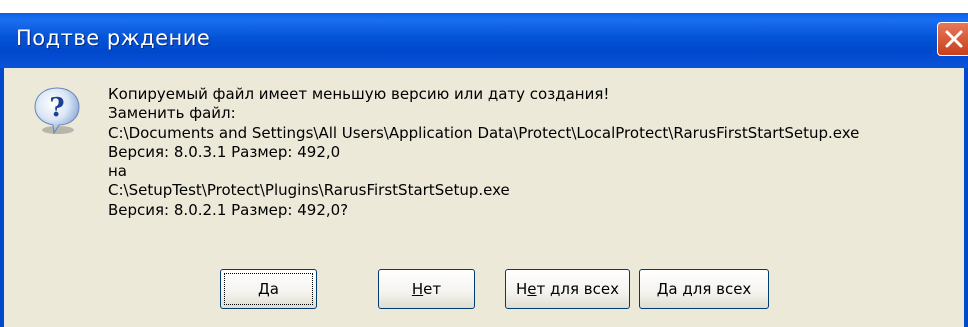 The height and width of the screenshot is (327, 968). I want to click on message-line: на, so click(117, 171).